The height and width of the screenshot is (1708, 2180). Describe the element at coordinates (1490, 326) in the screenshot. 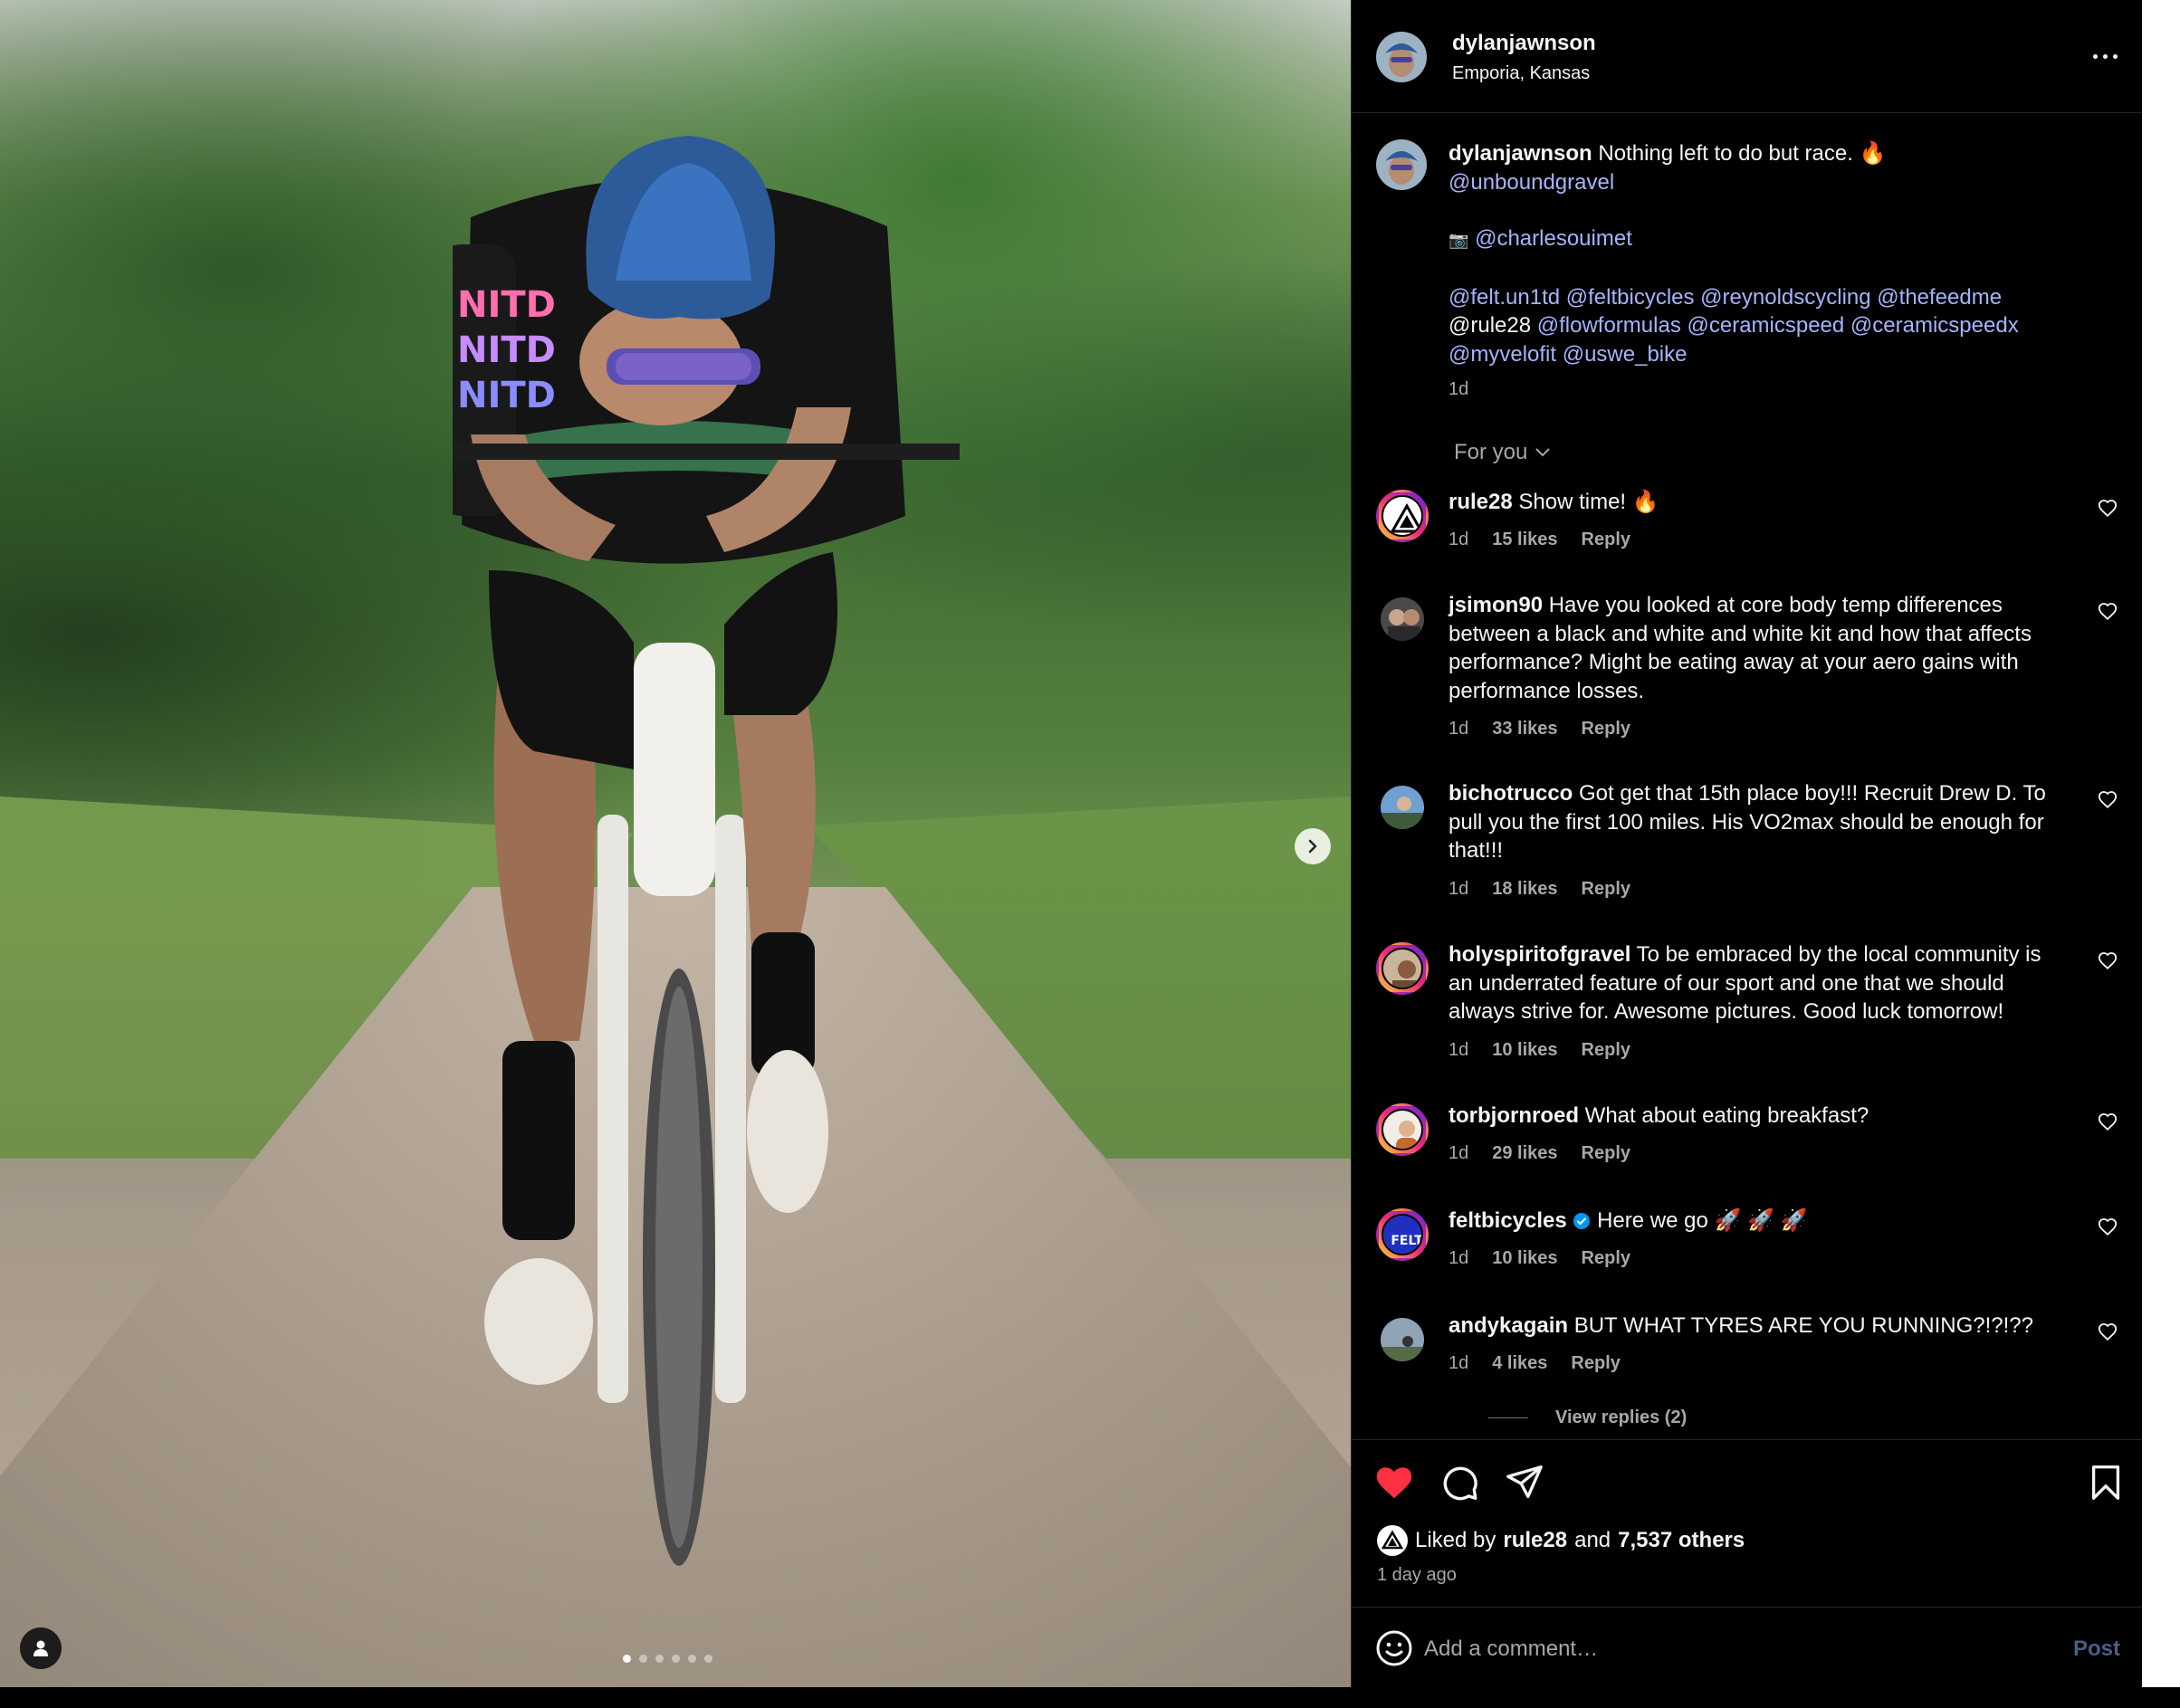

I see `tag-plain: @rule28` at that location.